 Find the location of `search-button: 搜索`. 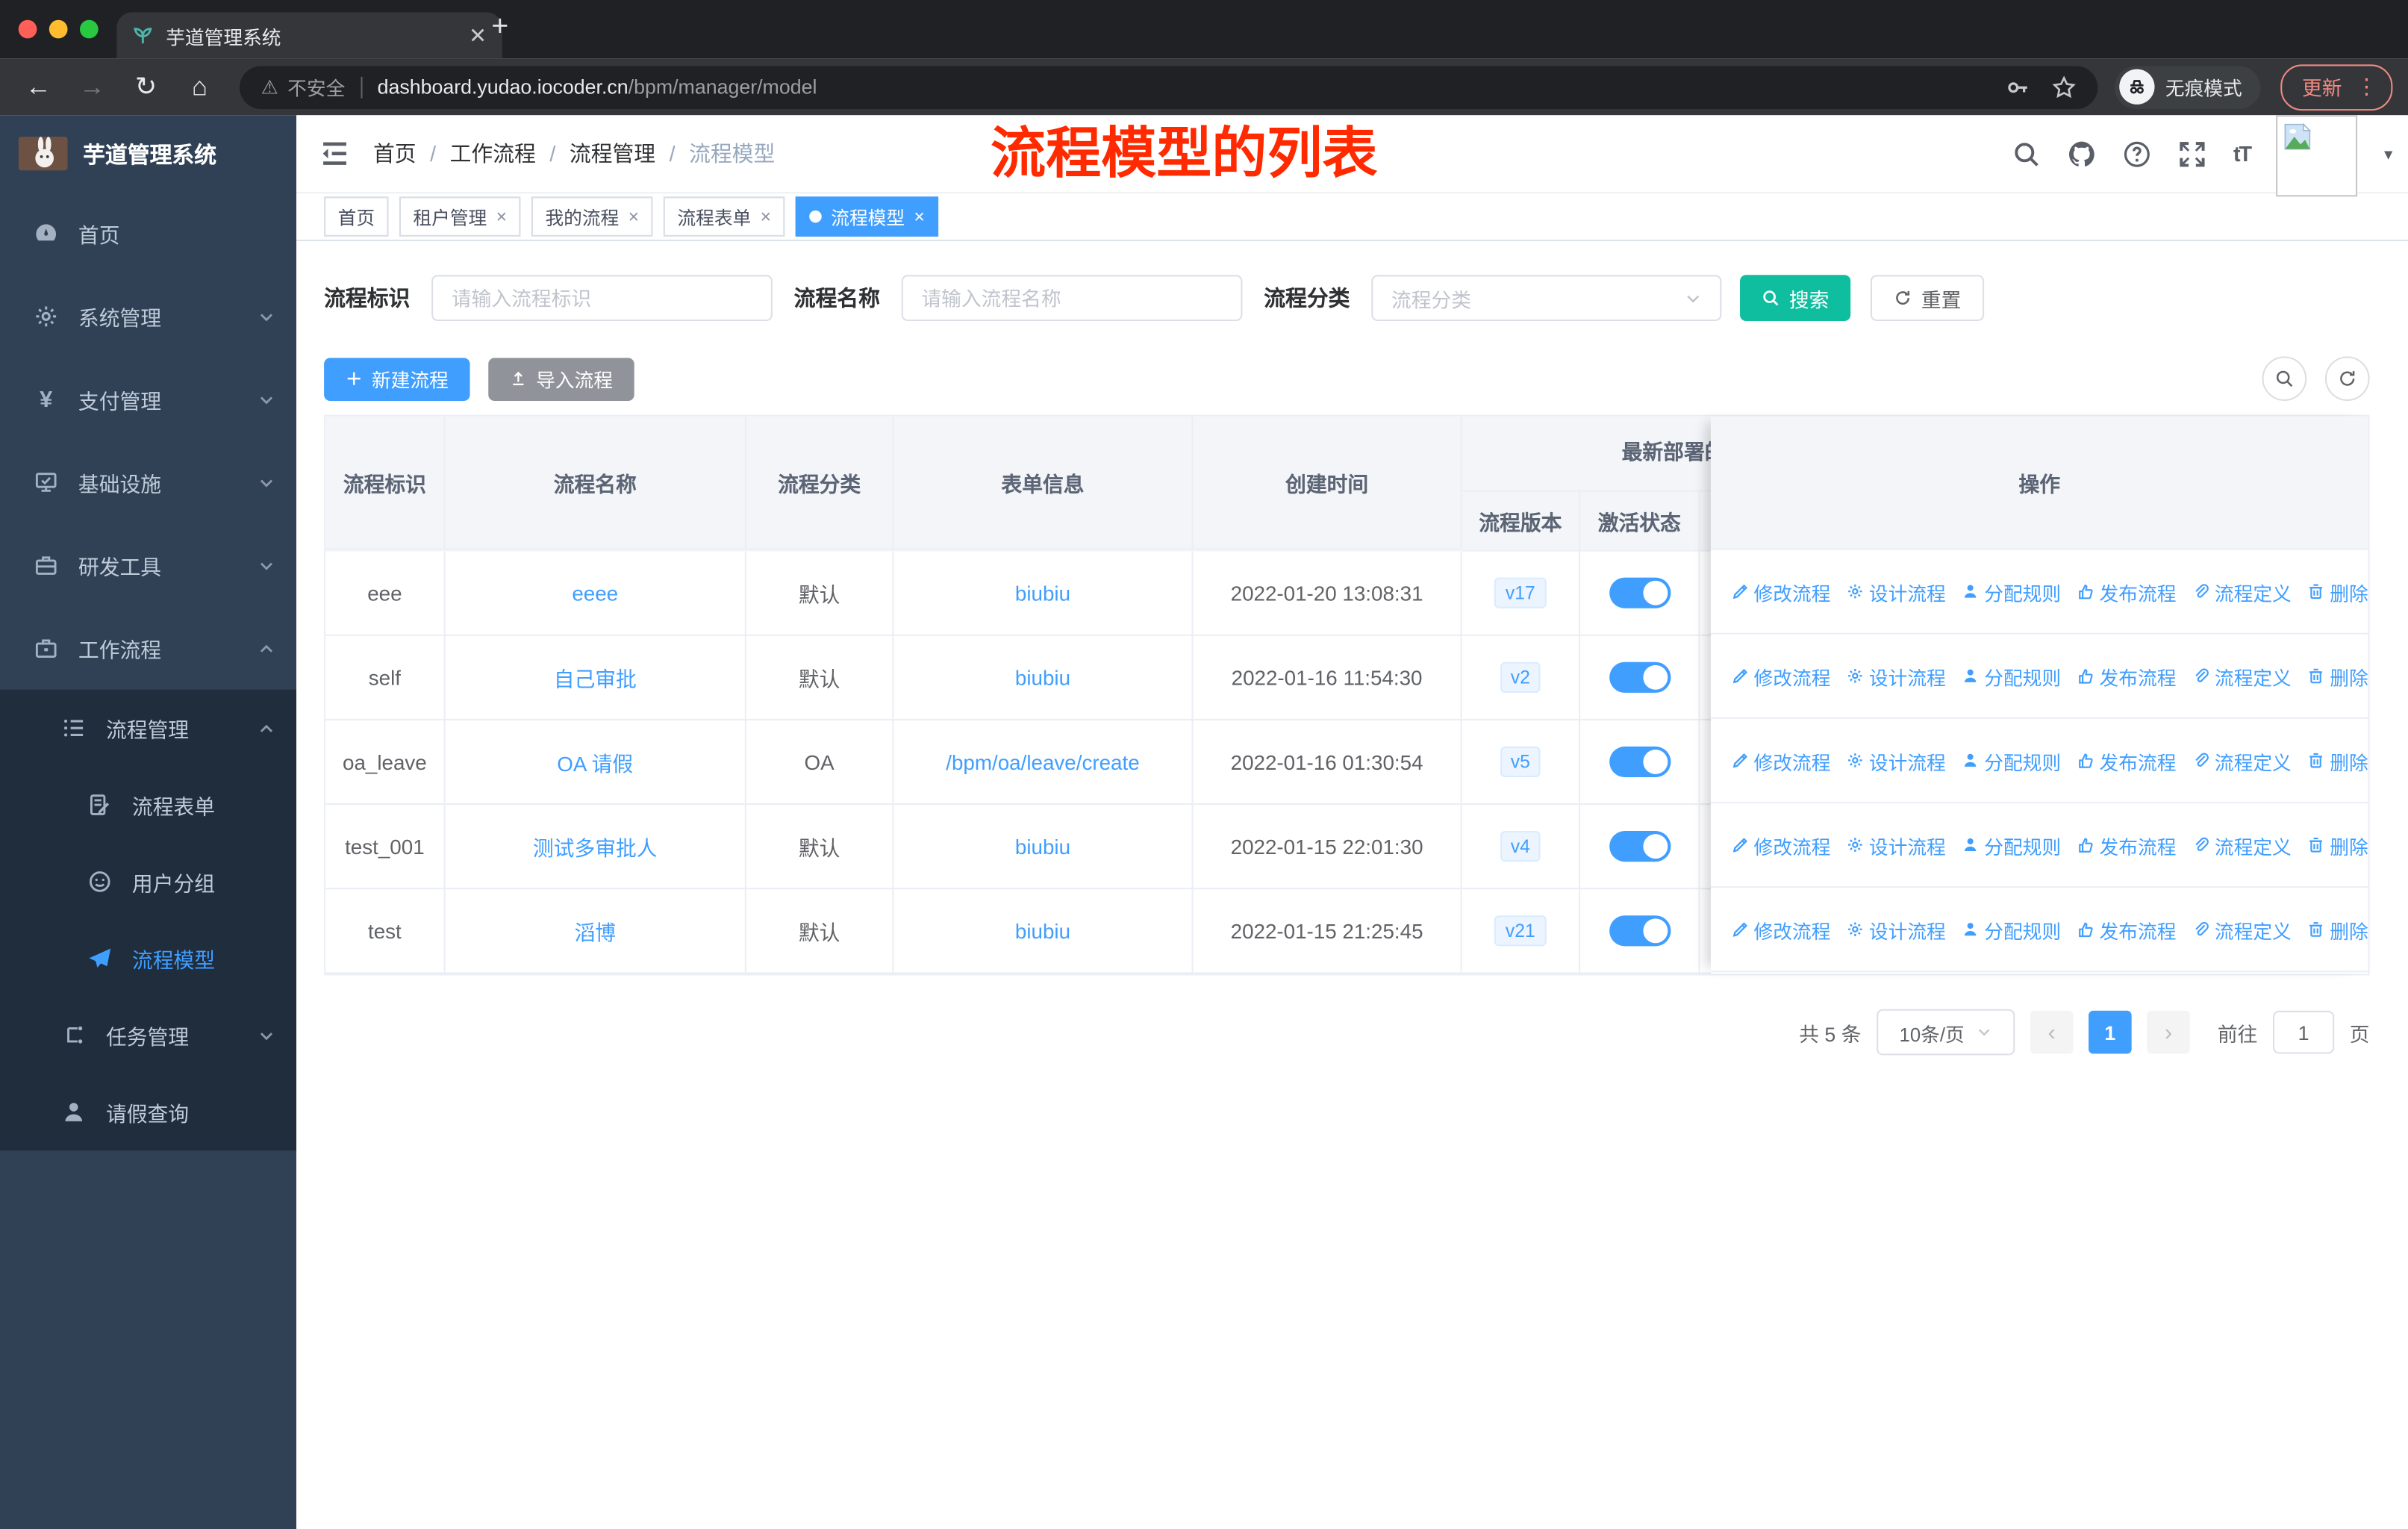

search-button: 搜索 is located at coordinates (1795, 298).